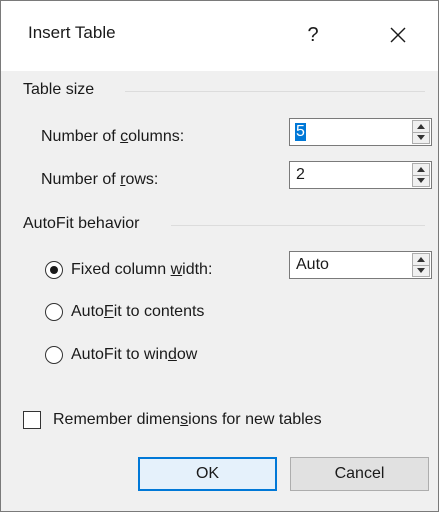 The height and width of the screenshot is (512, 439). Describe the element at coordinates (81, 223) in the screenshot. I see `autofit-header: AutoFit behavior` at that location.